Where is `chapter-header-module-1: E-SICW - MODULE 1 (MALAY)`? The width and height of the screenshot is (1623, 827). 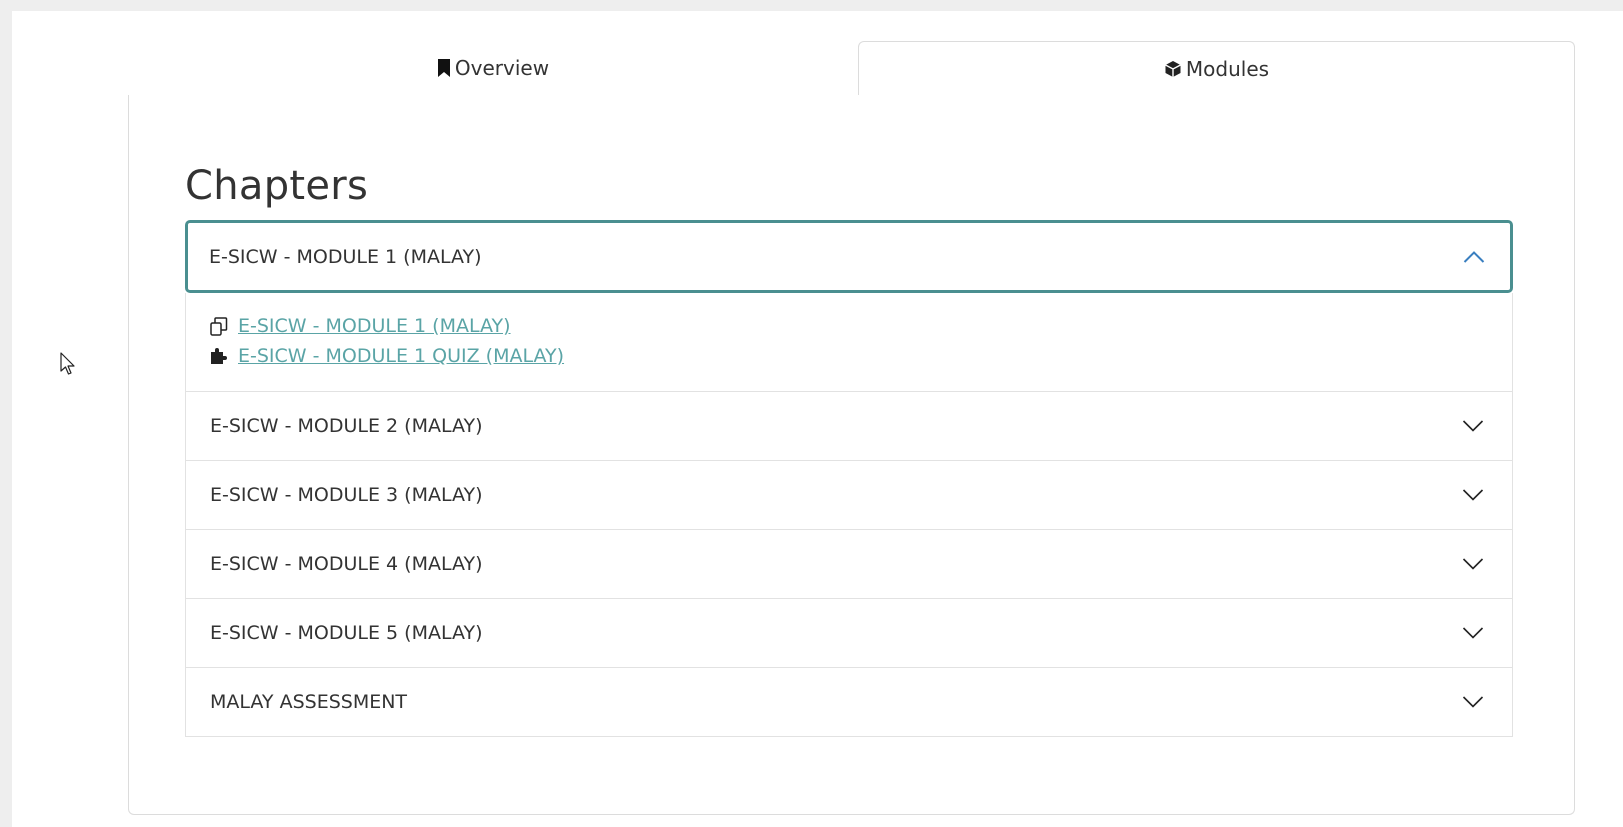 chapter-header-module-1: E-SICW - MODULE 1 (MALAY) is located at coordinates (849, 256).